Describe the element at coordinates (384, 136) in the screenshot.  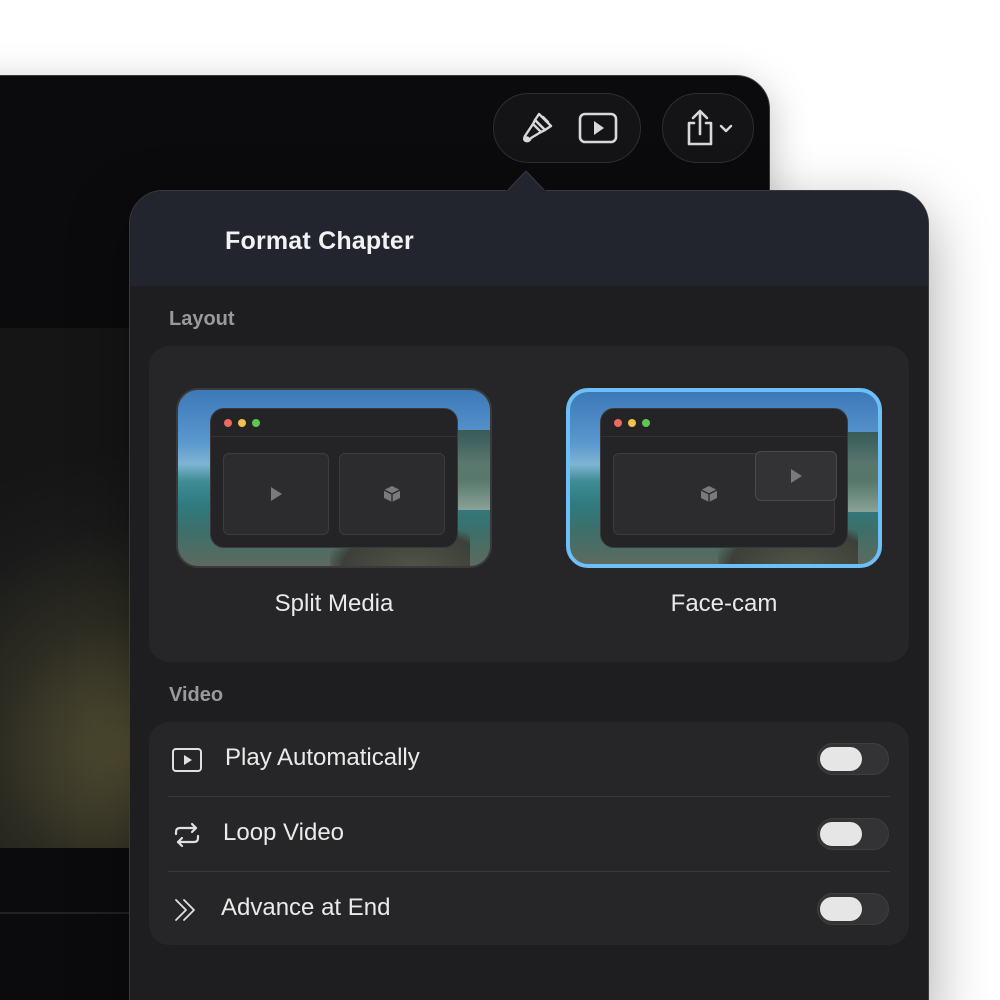
I see `app-toolbar` at that location.